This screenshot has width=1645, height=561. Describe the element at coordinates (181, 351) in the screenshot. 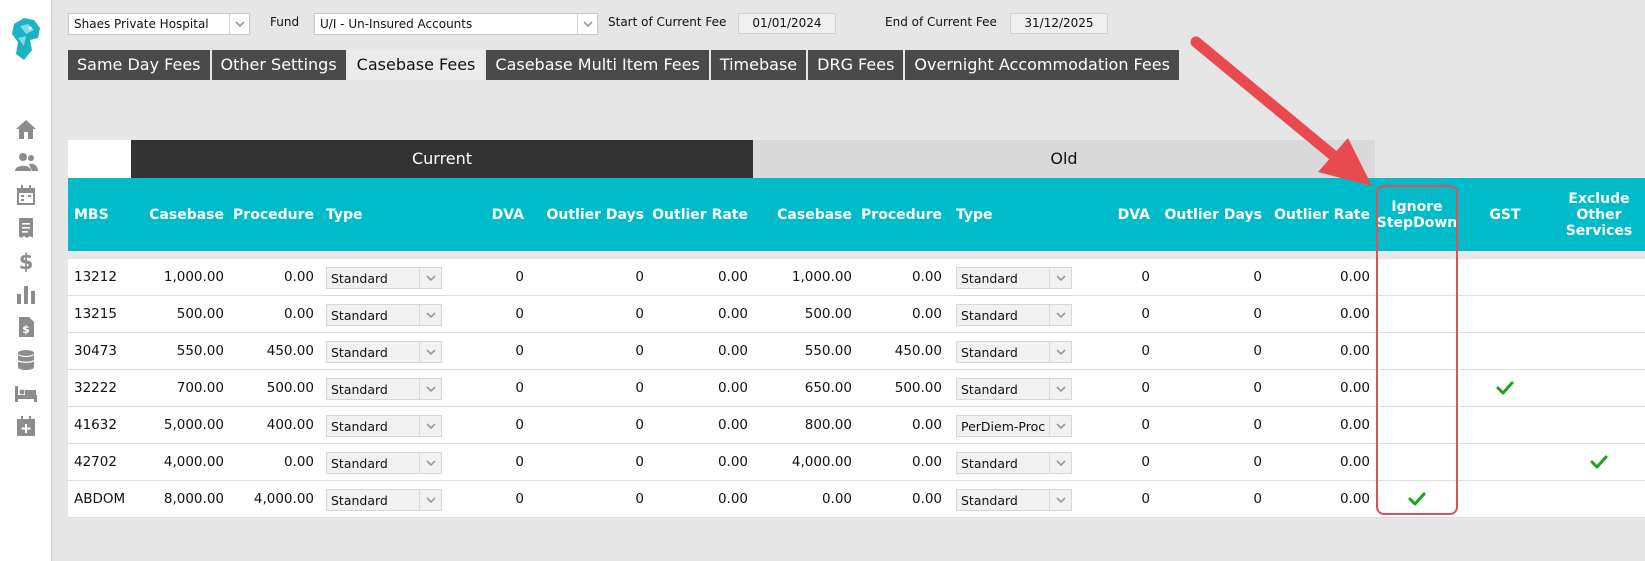

I see `cell-casebase: 550.00` at that location.